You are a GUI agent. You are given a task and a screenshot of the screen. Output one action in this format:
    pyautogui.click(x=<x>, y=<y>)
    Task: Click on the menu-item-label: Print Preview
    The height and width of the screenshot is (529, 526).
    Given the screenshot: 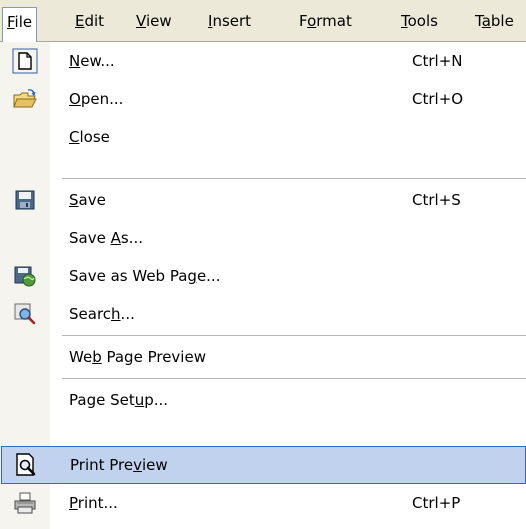 What is the action you would take?
    pyautogui.click(x=119, y=465)
    